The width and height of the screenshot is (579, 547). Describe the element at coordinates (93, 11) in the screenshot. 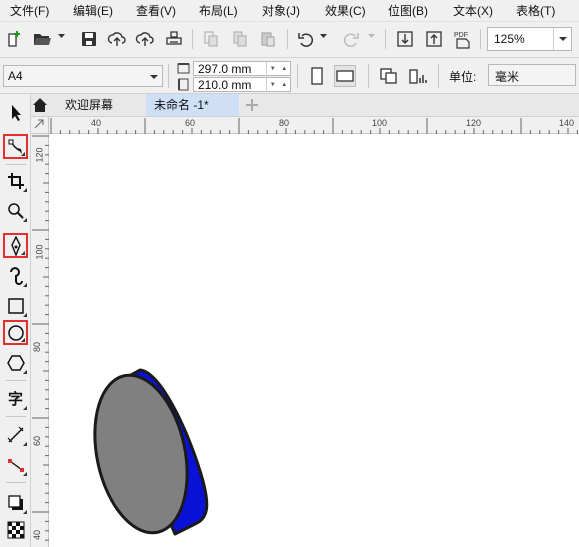

I see `menu-edit: 编辑(E)` at that location.